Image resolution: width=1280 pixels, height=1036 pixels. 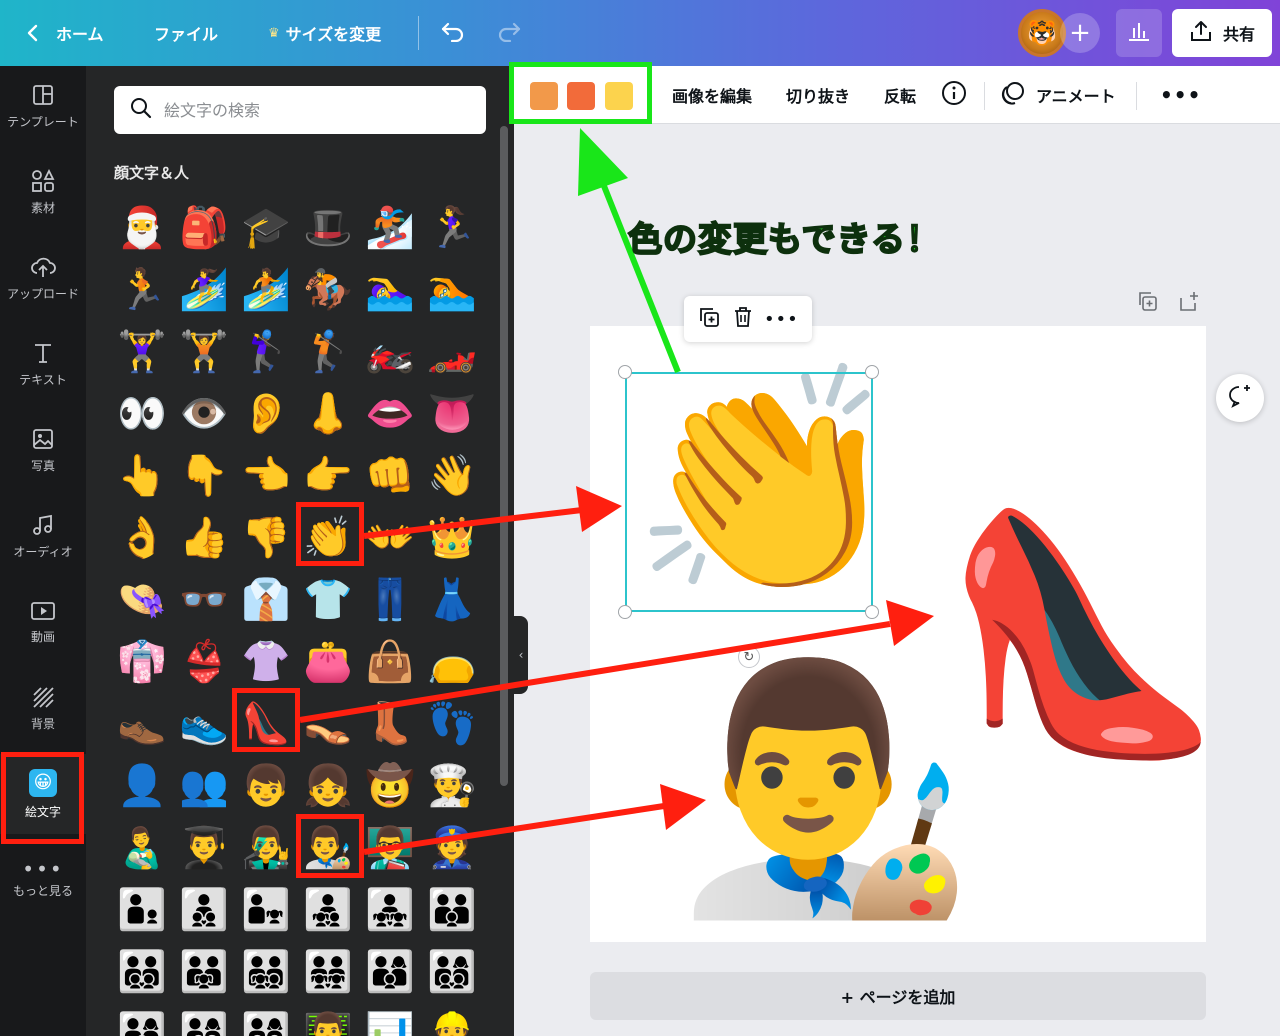 I want to click on flip-button: 反転, so click(x=900, y=95).